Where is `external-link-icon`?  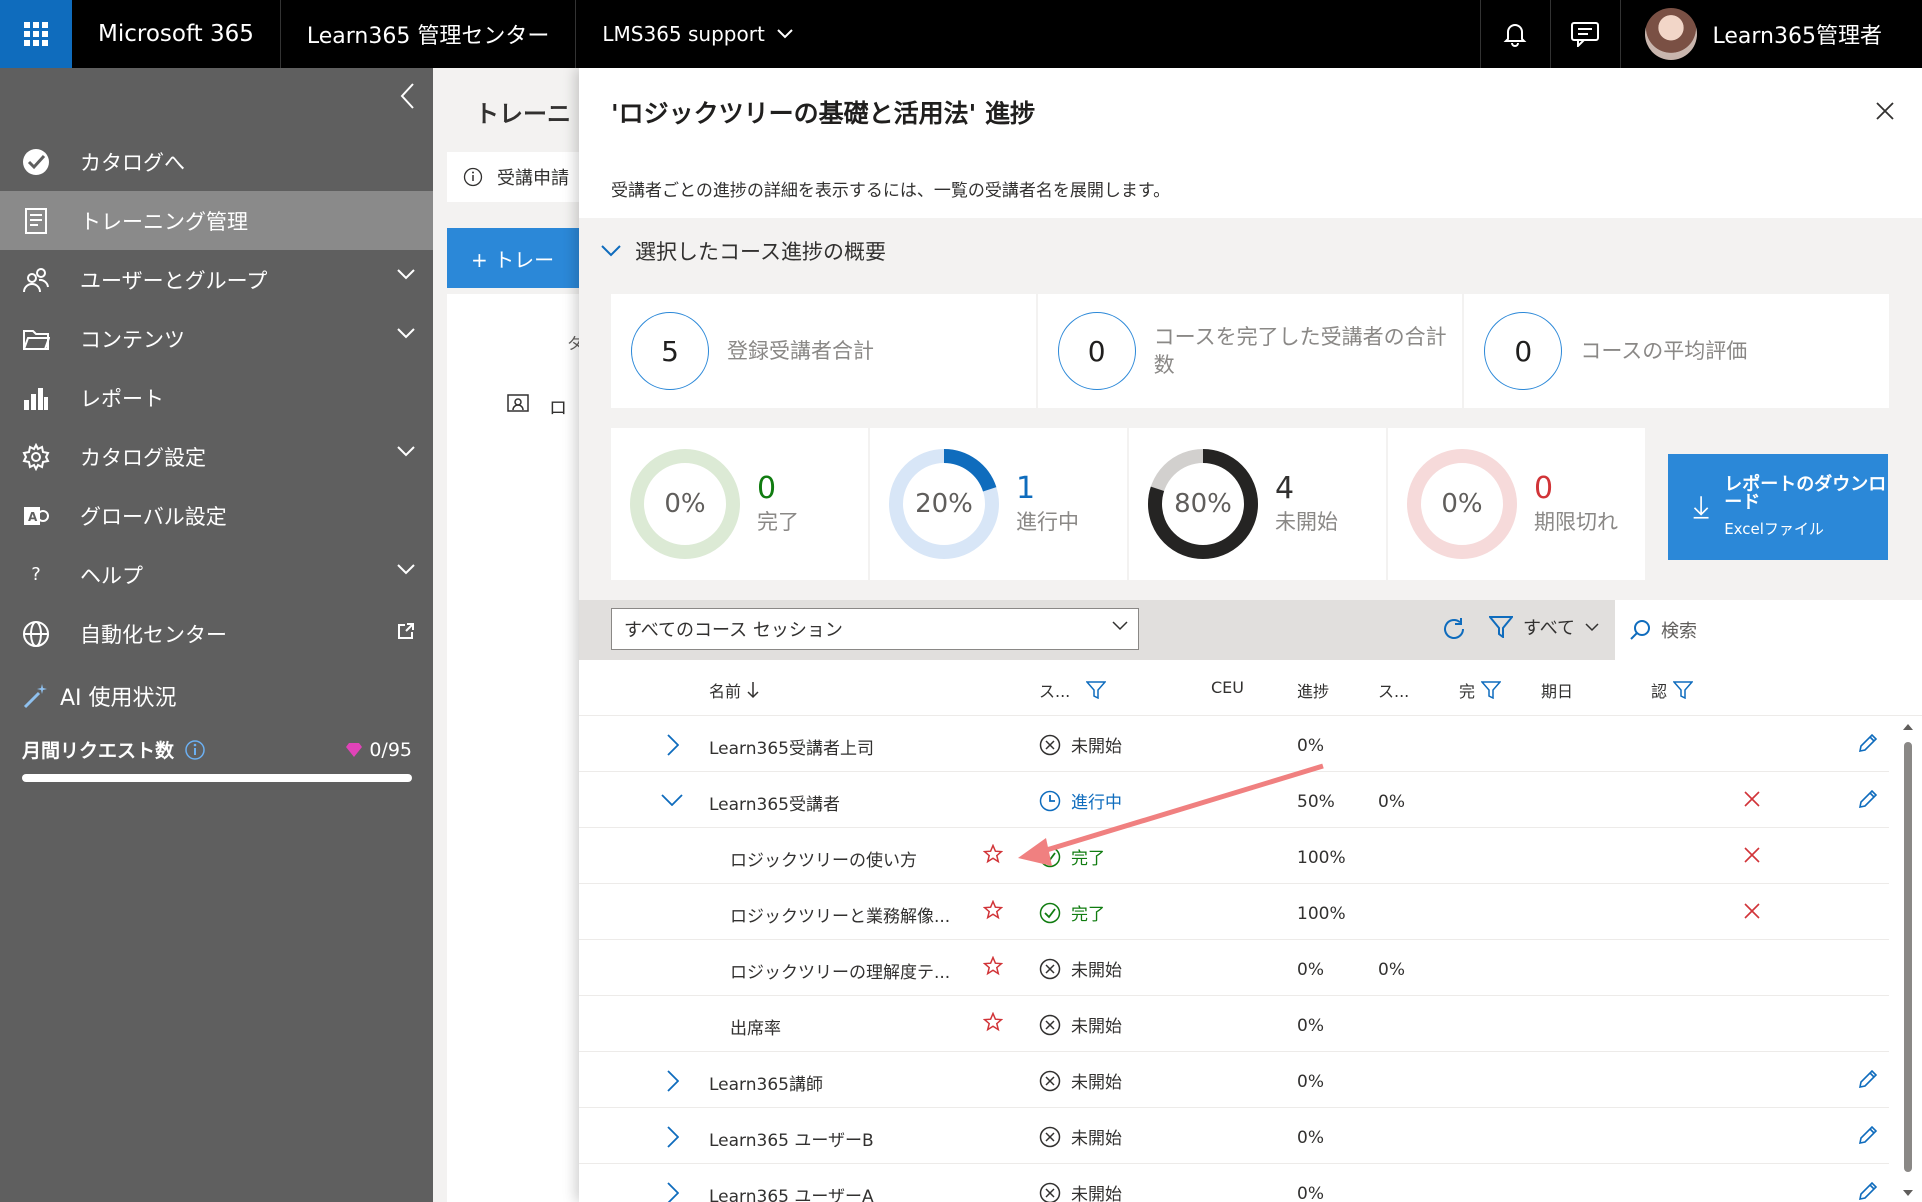 external-link-icon is located at coordinates (406, 631).